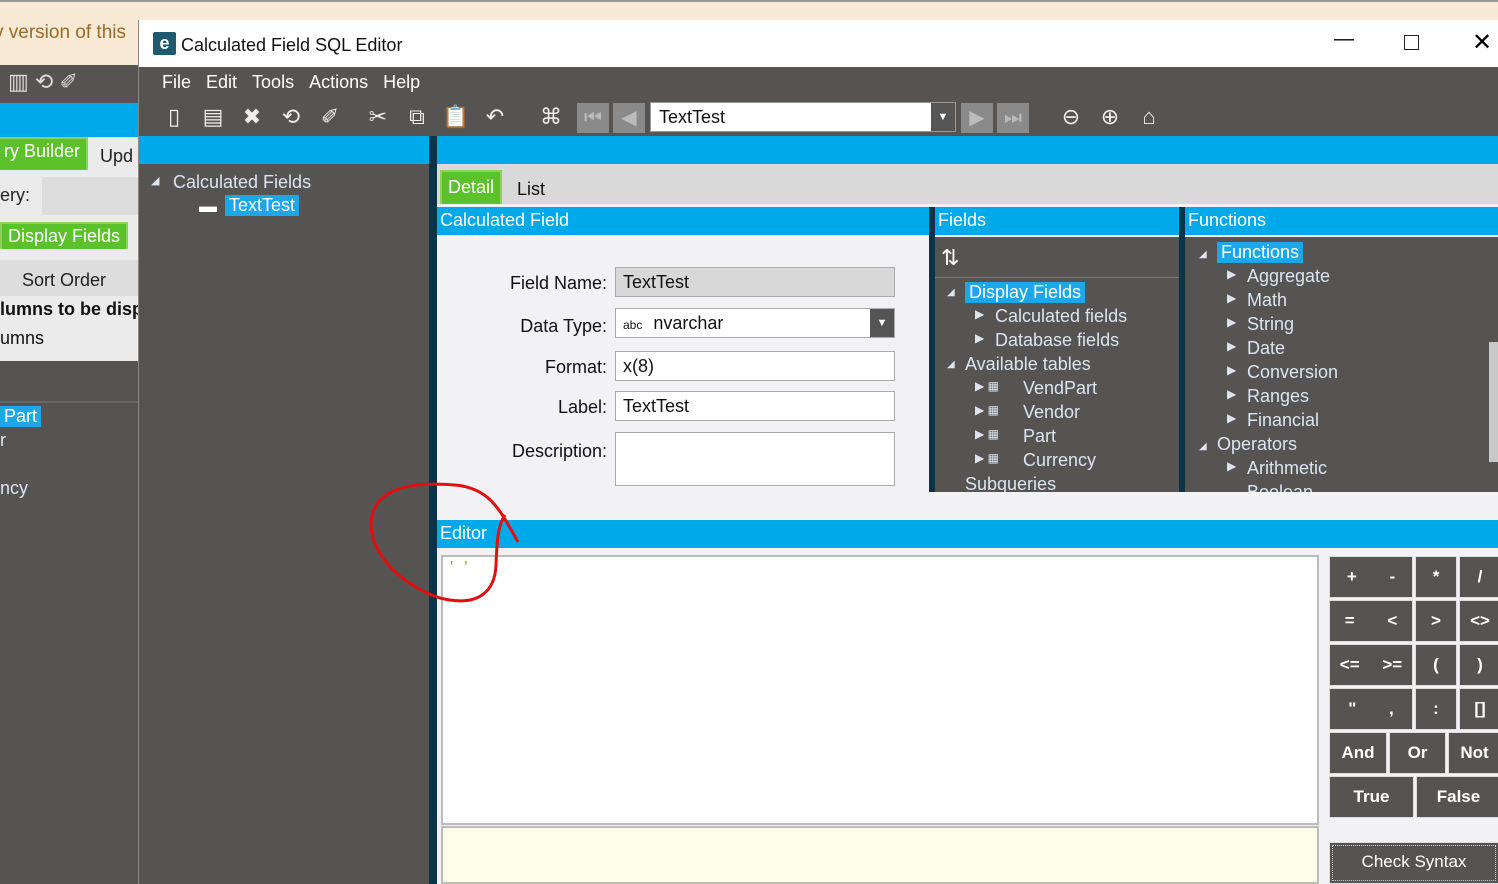 The height and width of the screenshot is (884, 1498). Describe the element at coordinates (1051, 412) in the screenshot. I see `tree-item: Vendor` at that location.